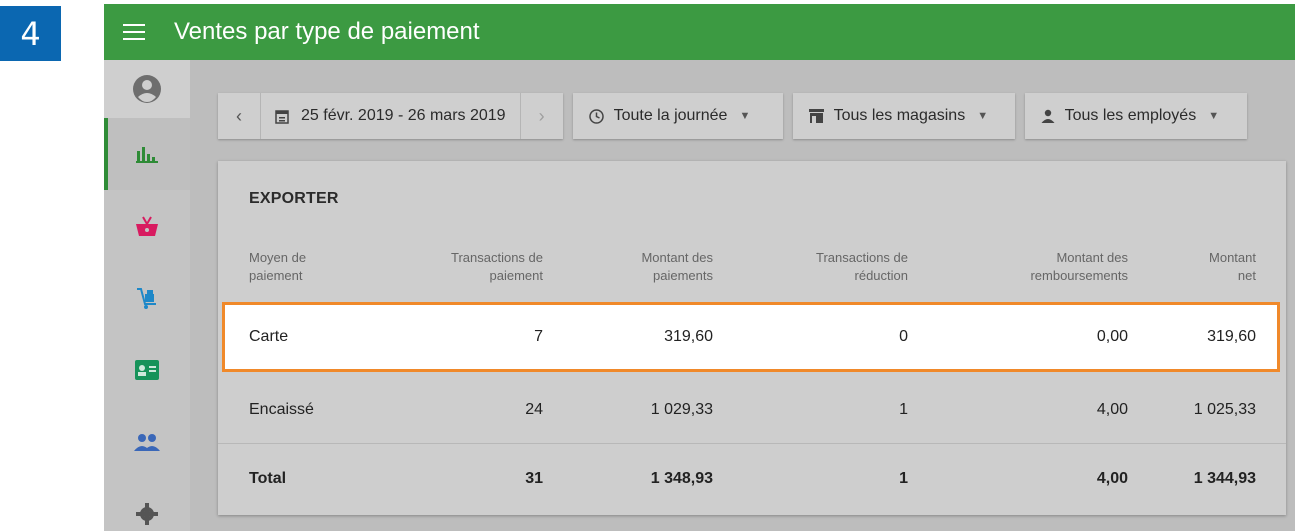 Image resolution: width=1301 pixels, height=531 pixels. What do you see at coordinates (670, 115) in the screenshot?
I see `time-filter-label: Toute la journée` at bounding box center [670, 115].